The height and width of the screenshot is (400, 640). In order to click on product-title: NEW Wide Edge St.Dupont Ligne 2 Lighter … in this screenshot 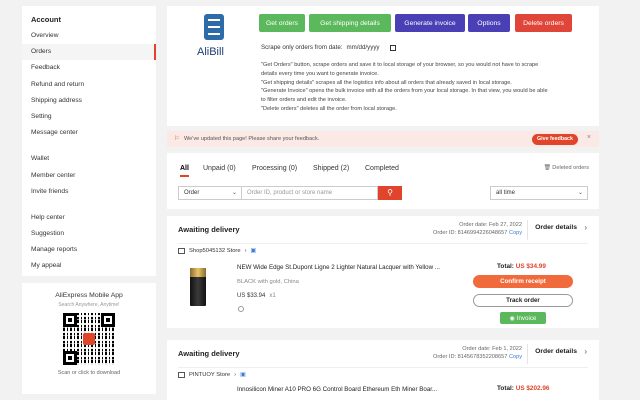, I will do `click(338, 267)`.